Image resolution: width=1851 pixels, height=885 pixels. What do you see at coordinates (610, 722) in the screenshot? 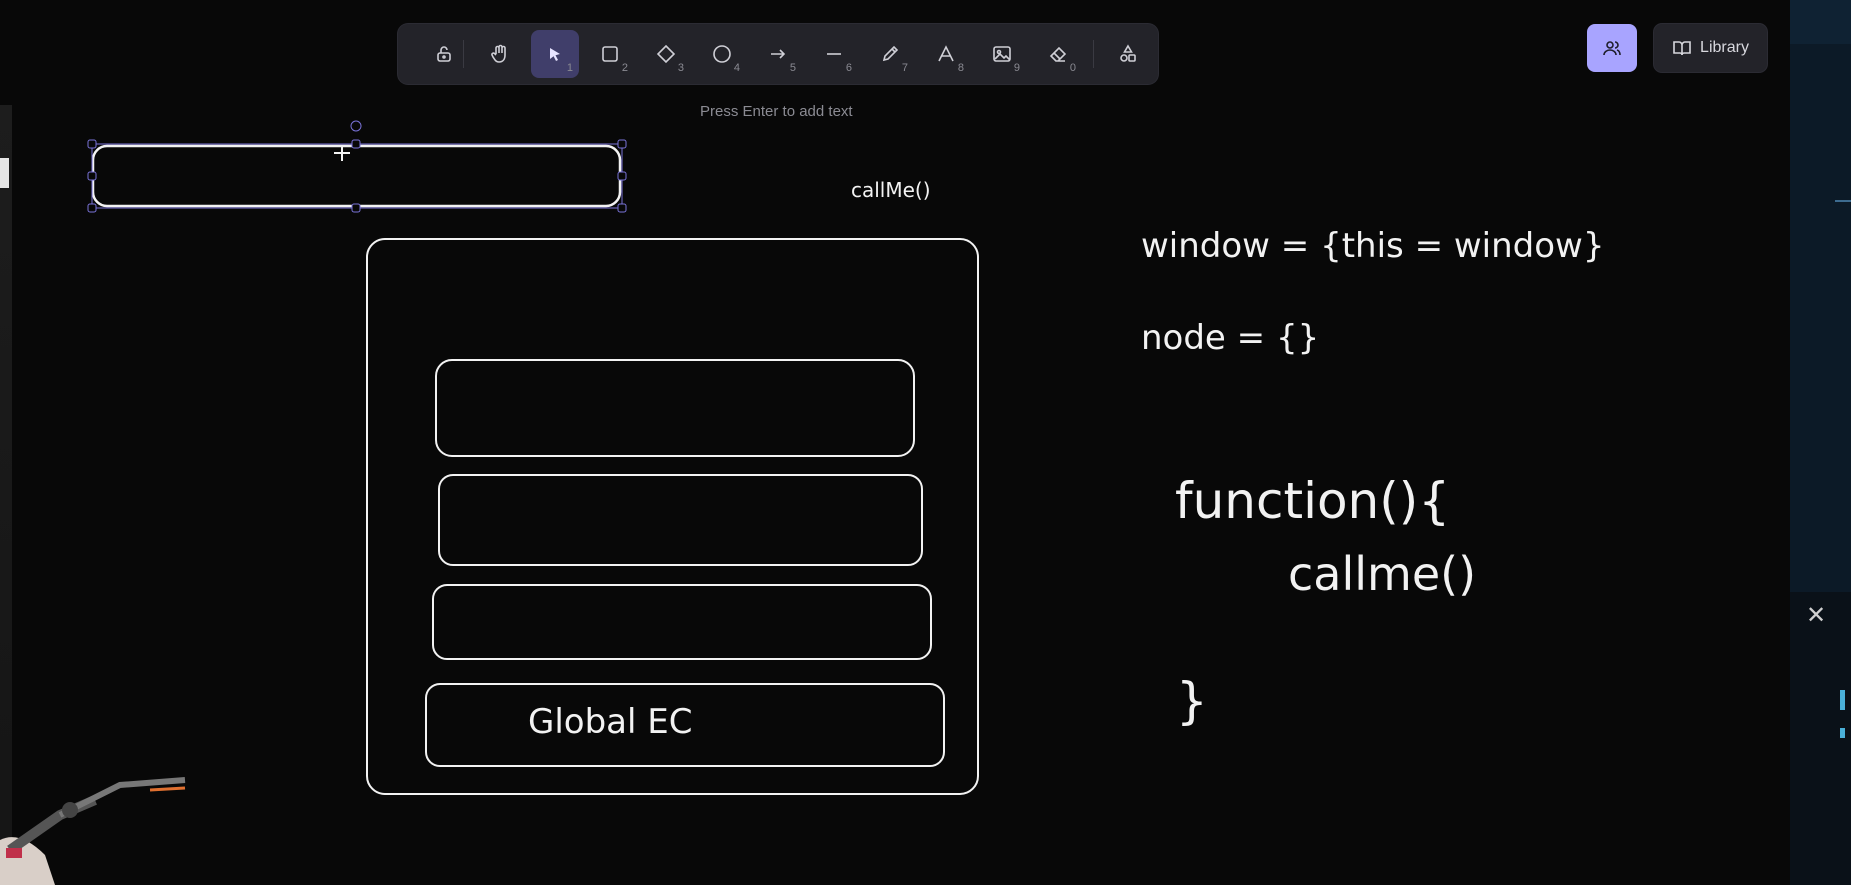
I see `global-ec-label: Global EC` at bounding box center [610, 722].